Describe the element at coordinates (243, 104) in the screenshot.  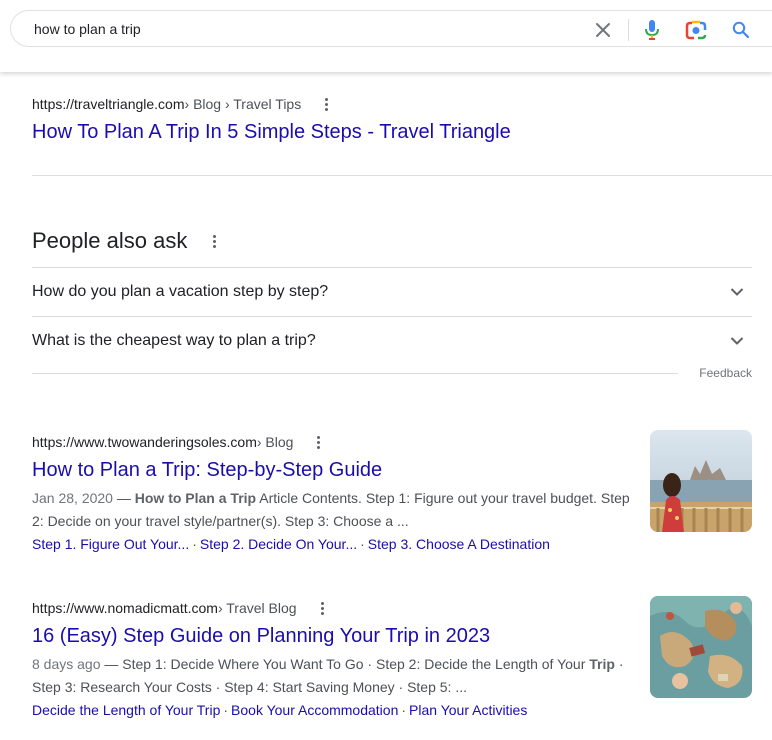
I see `result-breadcrumb: › Blog › Travel Tips` at that location.